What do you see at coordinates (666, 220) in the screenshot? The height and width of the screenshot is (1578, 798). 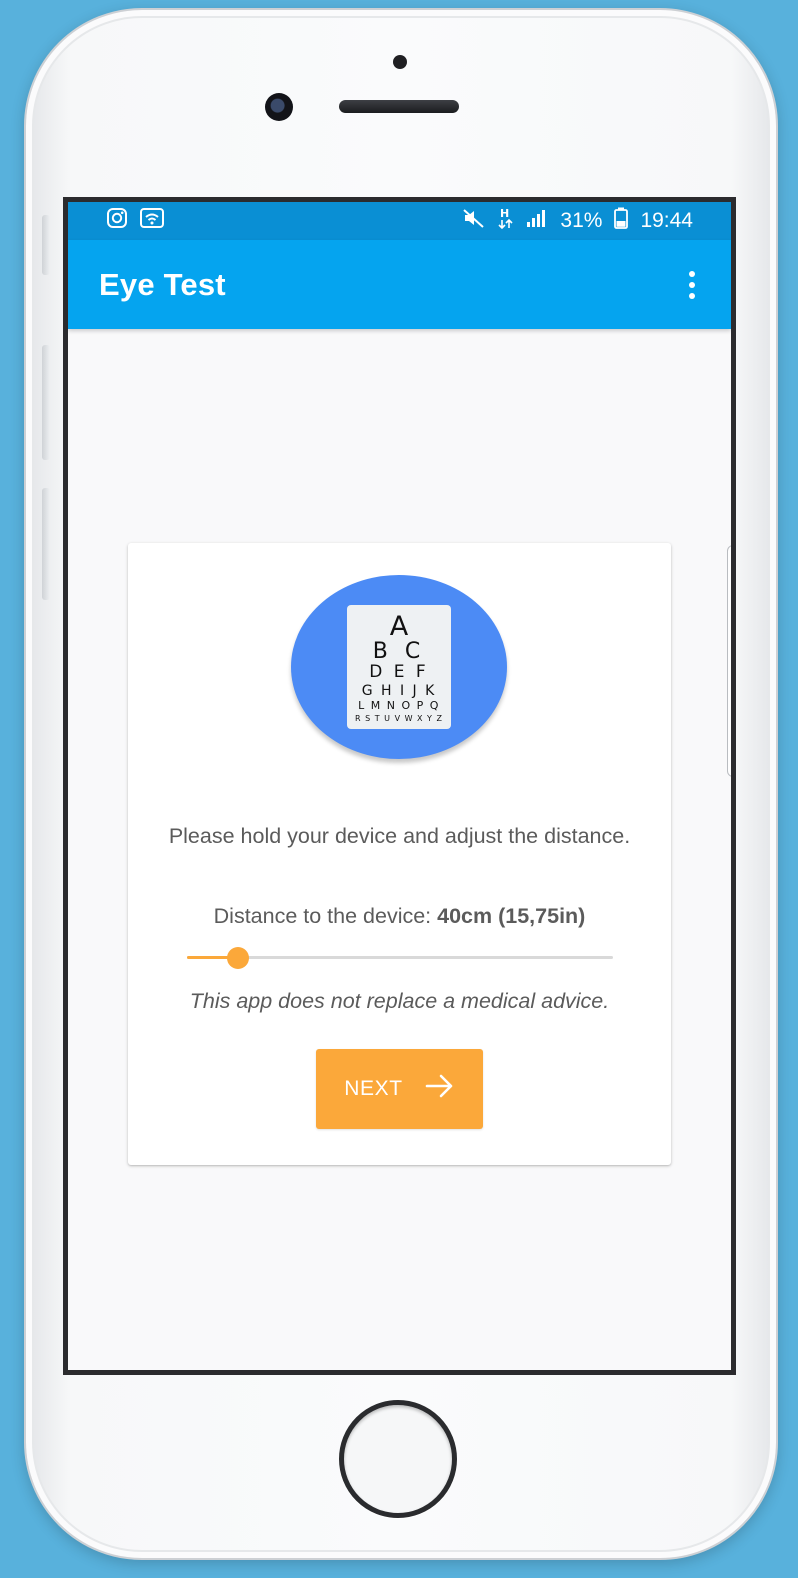 I see `status-time: 19:44` at bounding box center [666, 220].